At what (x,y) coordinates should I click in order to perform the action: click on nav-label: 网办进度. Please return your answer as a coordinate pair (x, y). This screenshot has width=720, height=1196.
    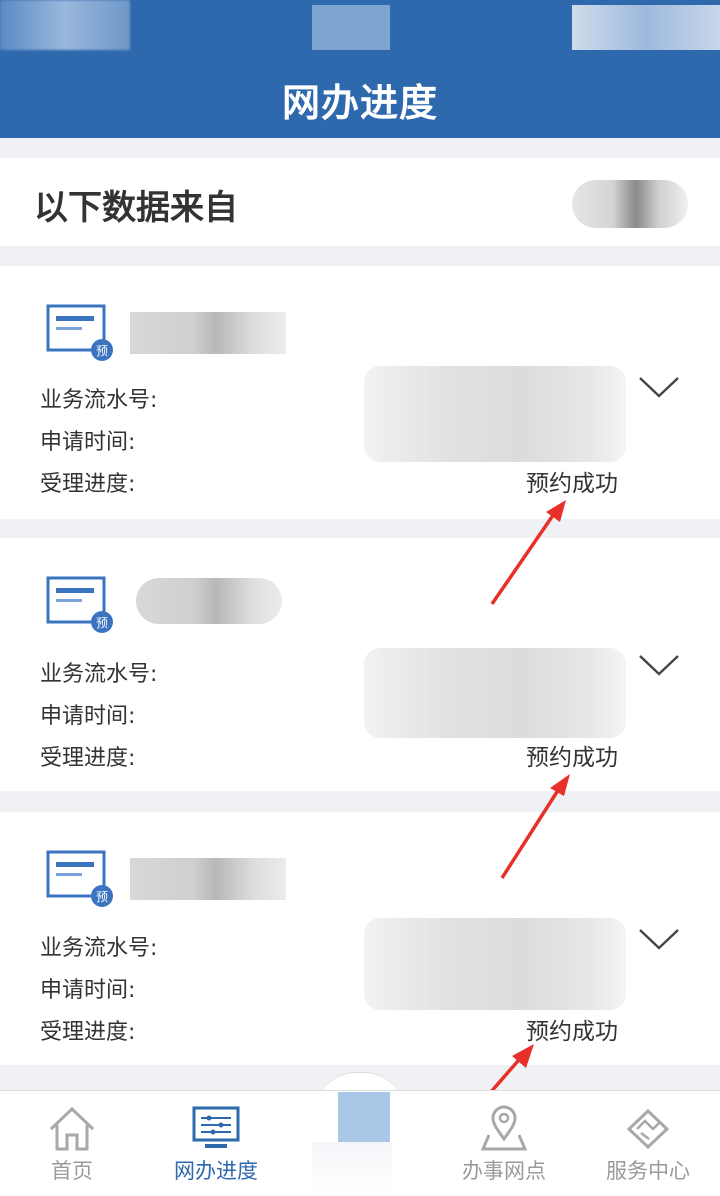
    Looking at the image, I should click on (216, 1171).